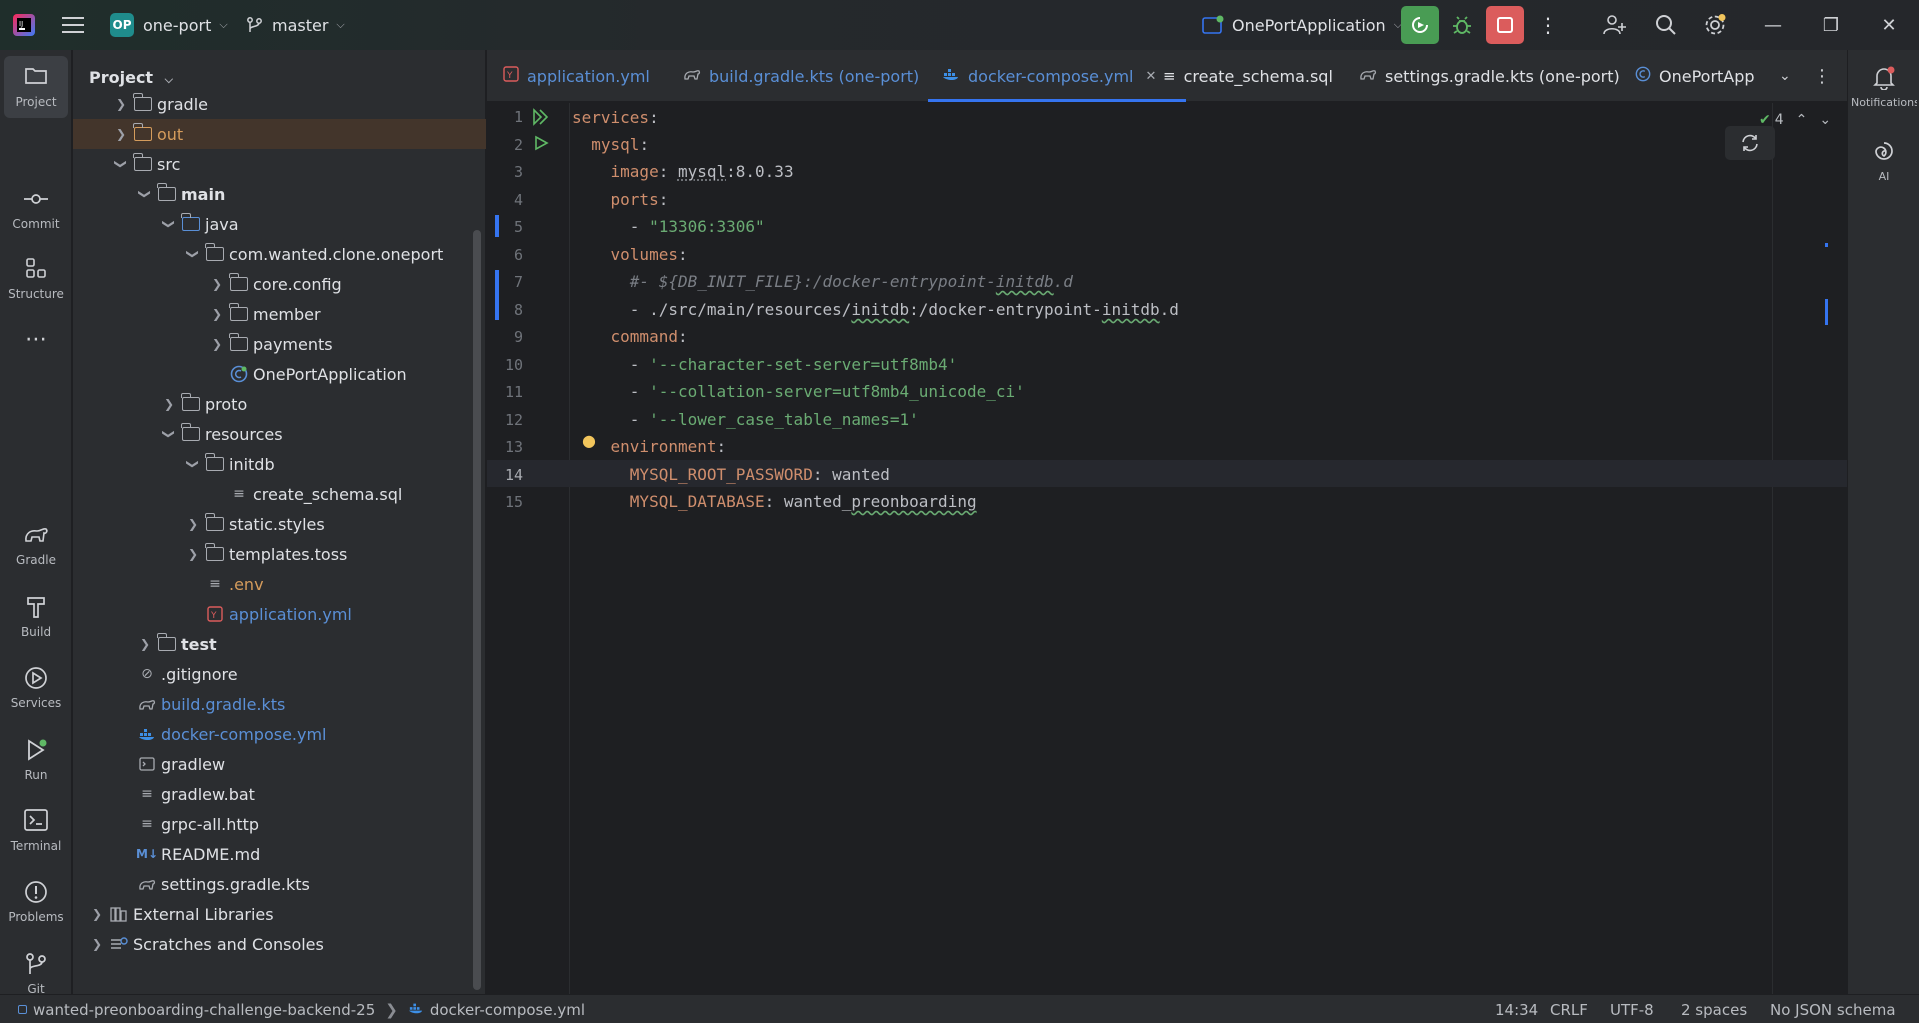 The image size is (1919, 1023). What do you see at coordinates (311, 644) in the screenshot?
I see `tree-item-test: ❯ test` at bounding box center [311, 644].